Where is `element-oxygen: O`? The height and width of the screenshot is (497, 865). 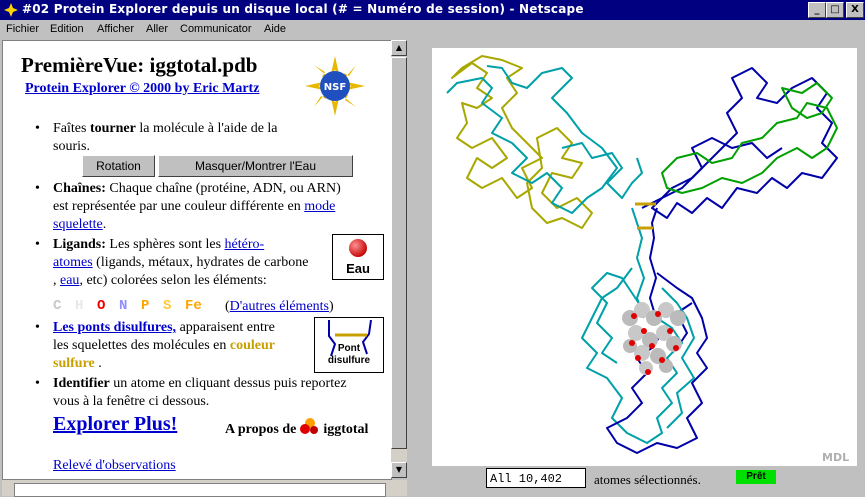 element-oxygen: O is located at coordinates (101, 306).